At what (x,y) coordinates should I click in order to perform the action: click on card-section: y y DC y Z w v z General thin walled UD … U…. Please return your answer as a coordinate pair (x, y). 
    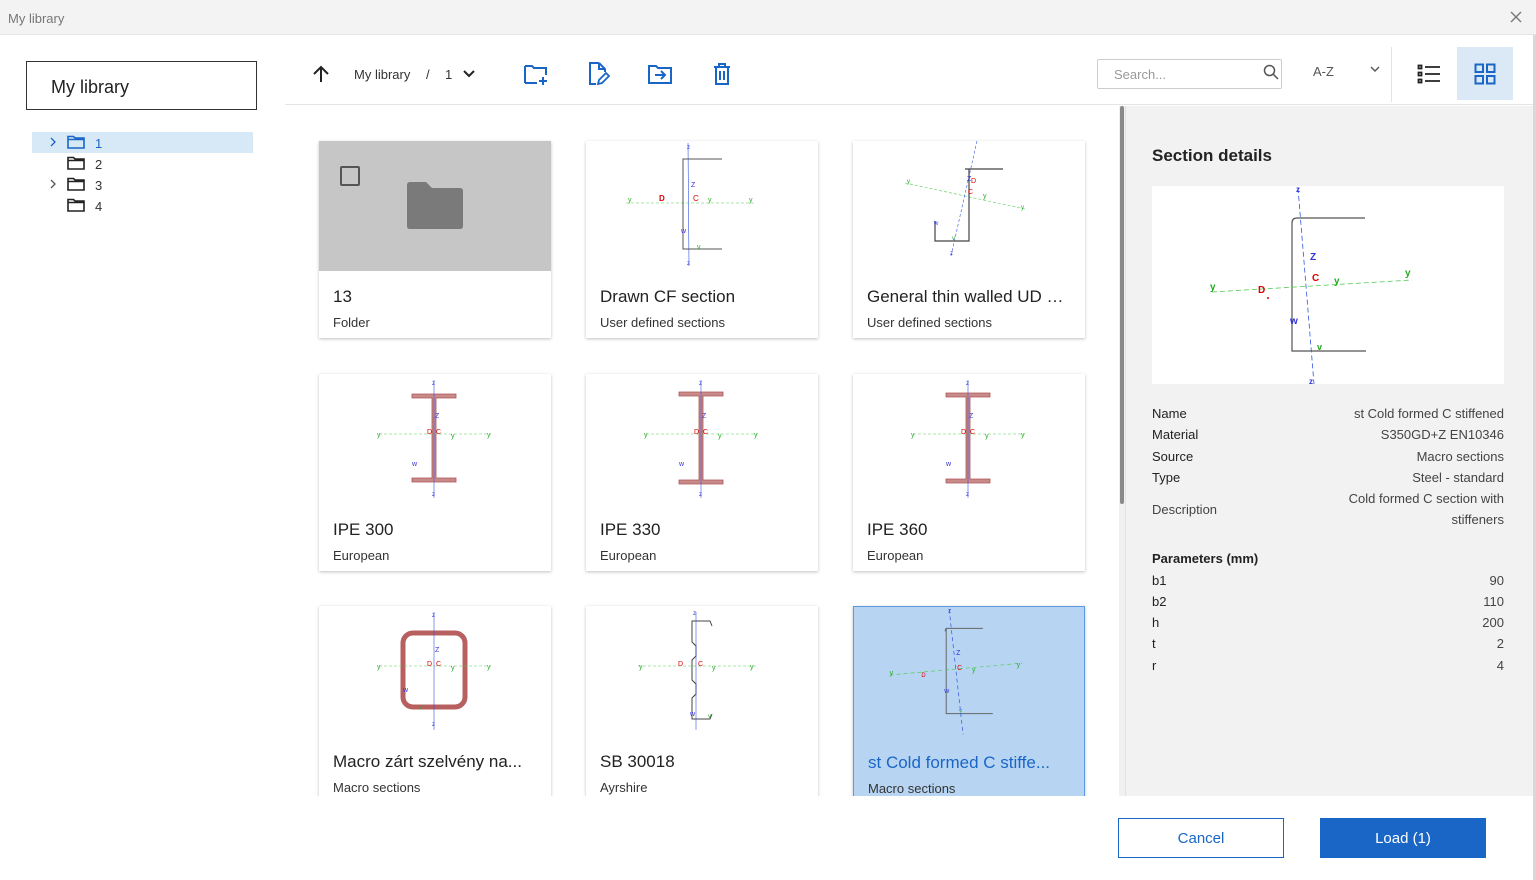
    Looking at the image, I should click on (969, 239).